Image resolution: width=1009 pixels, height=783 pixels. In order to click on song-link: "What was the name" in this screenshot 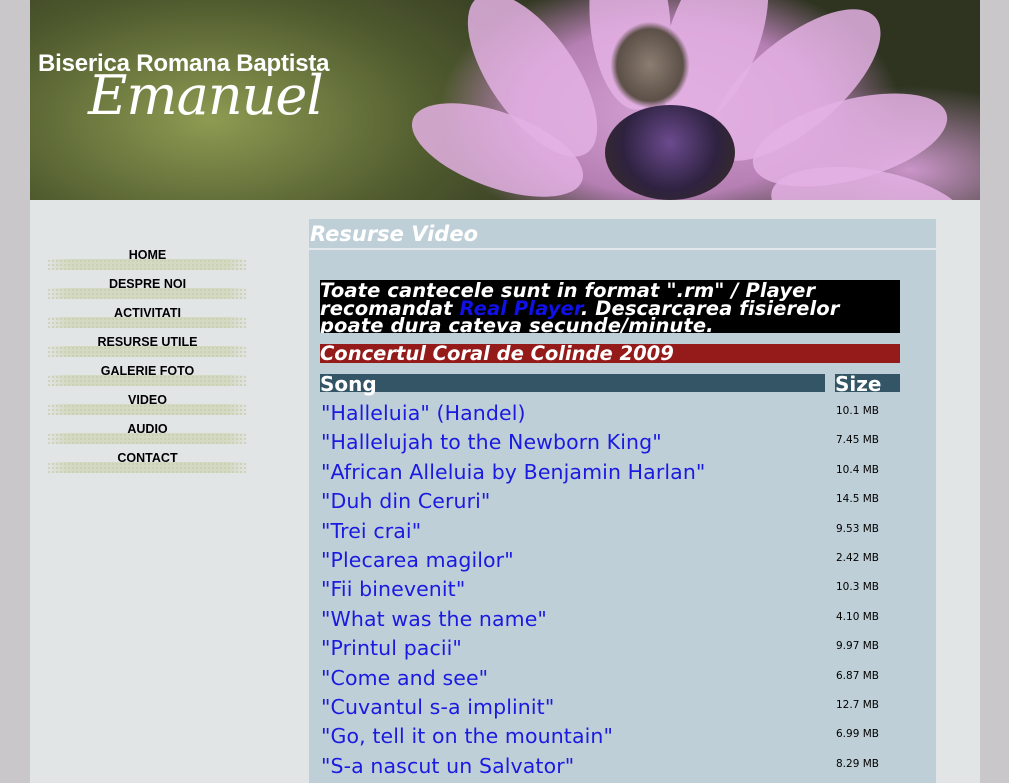, I will do `click(434, 619)`.